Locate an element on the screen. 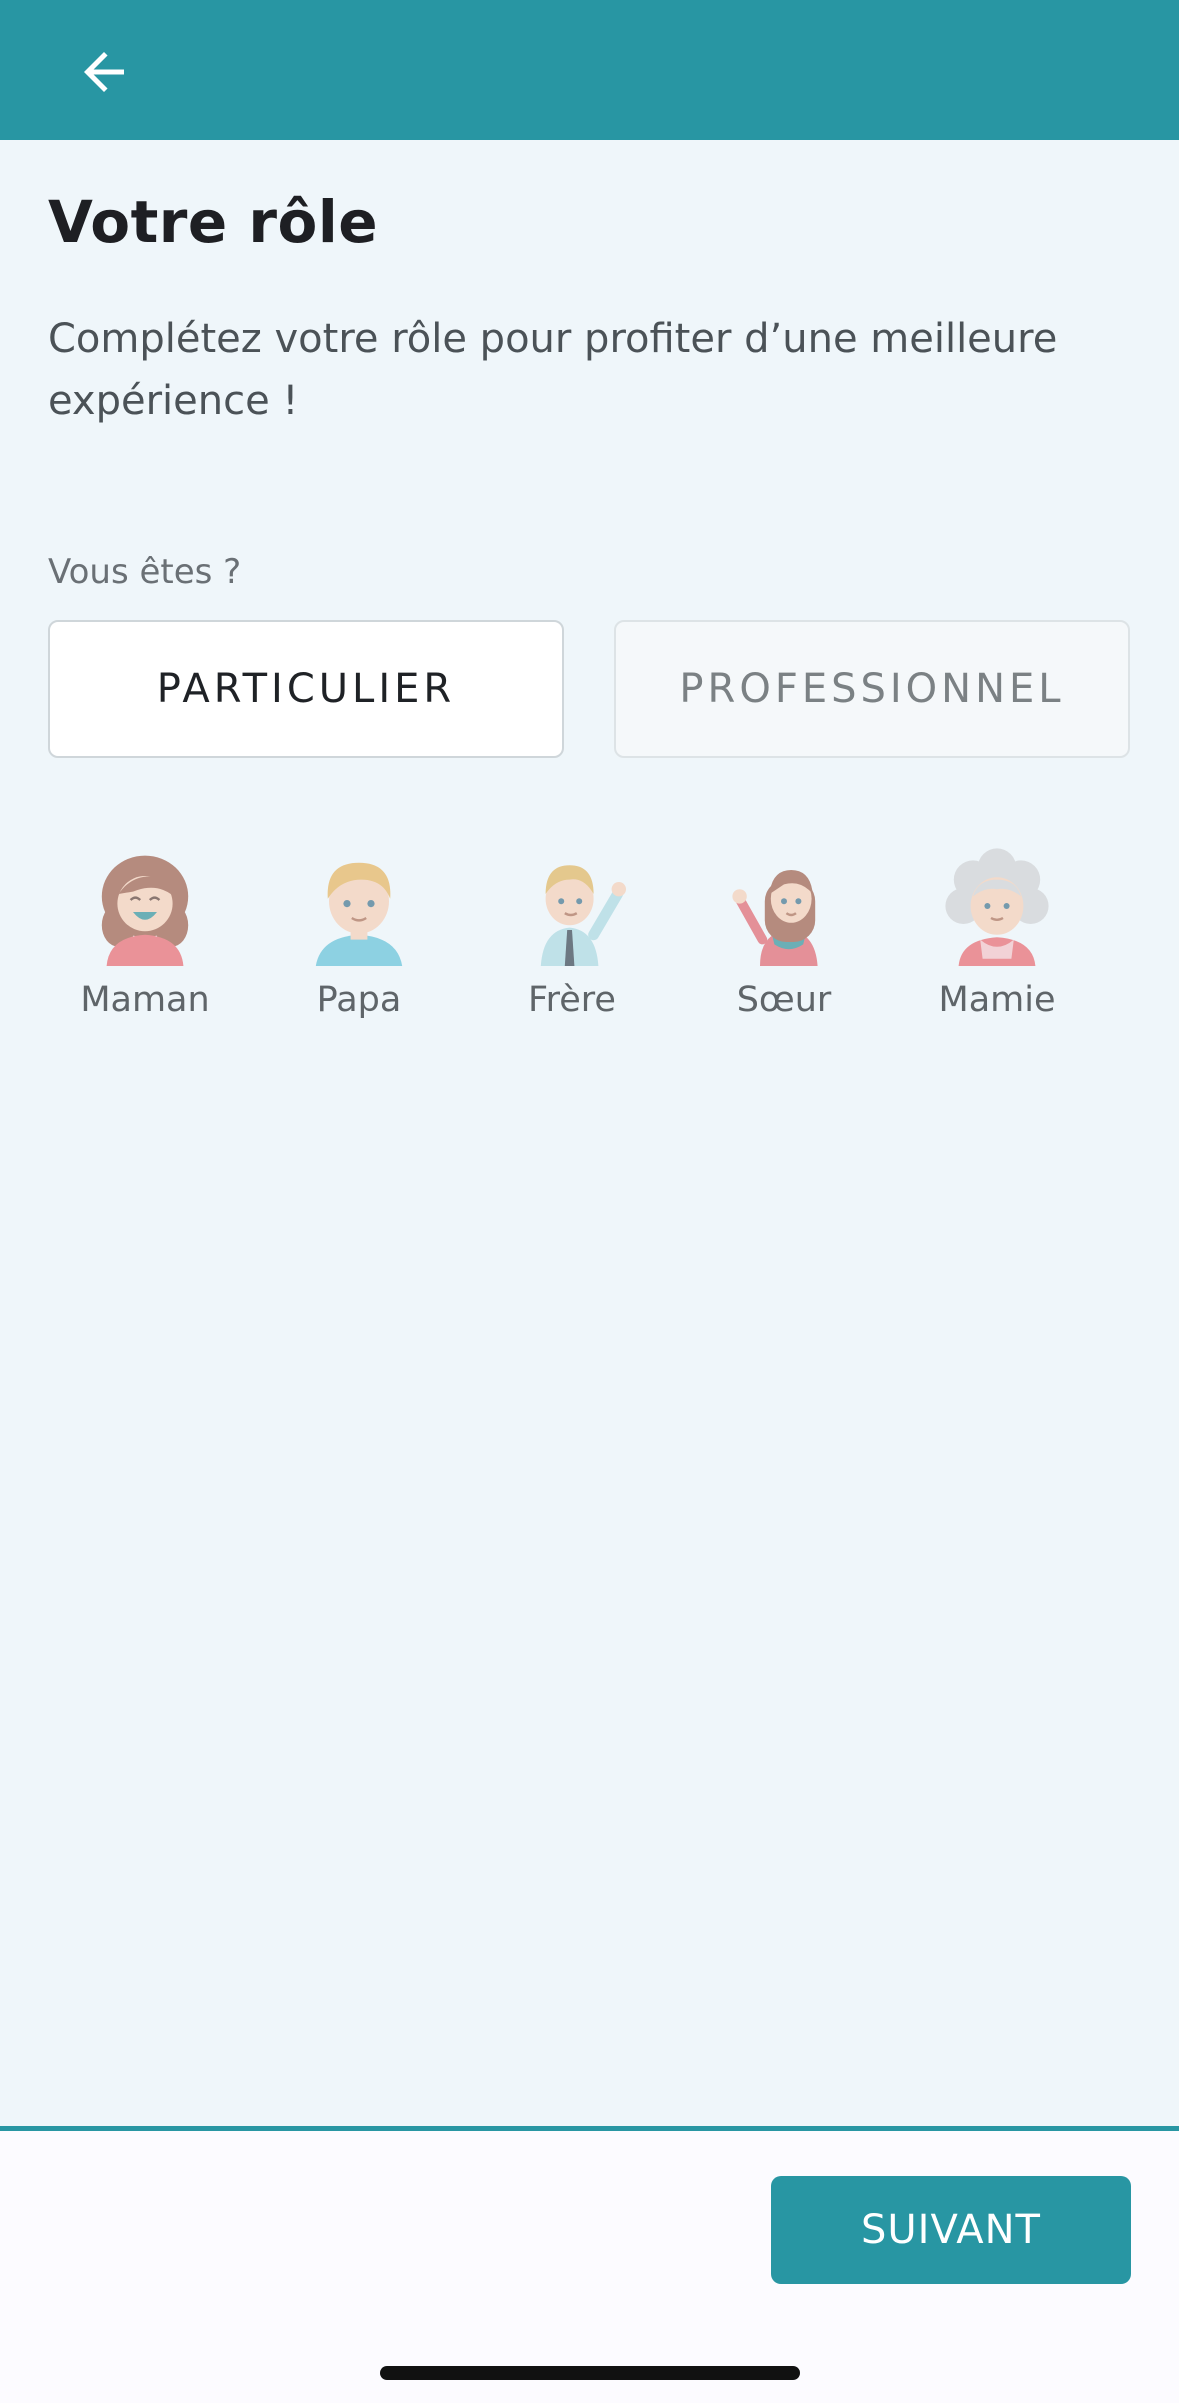 The height and width of the screenshot is (2403, 1179). page-title: Votre rôle is located at coordinates (213, 222).